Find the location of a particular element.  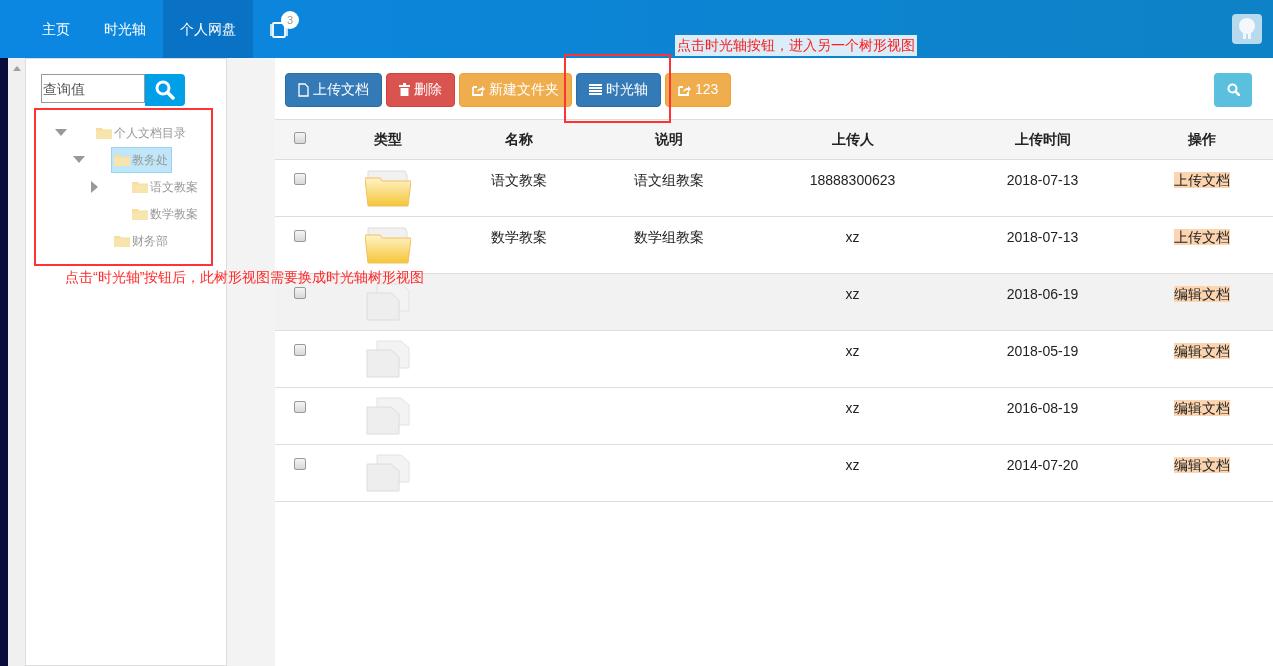

list-icon is located at coordinates (595, 89).